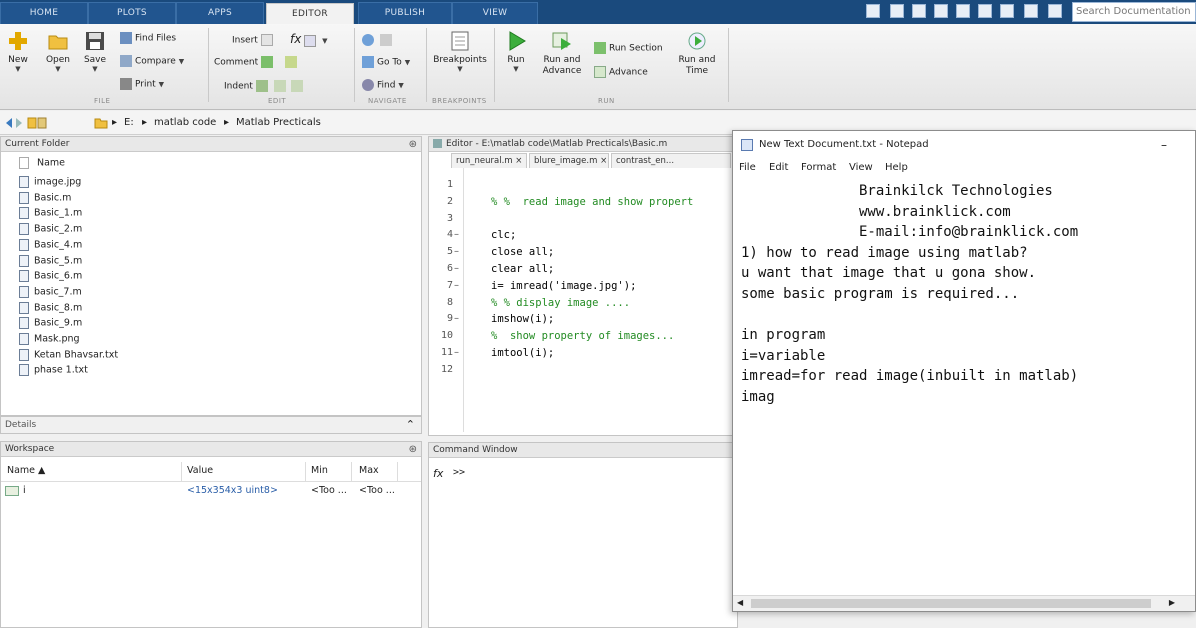 The height and width of the screenshot is (628, 1196). Describe the element at coordinates (919, 11) in the screenshot. I see `quick-access-cut-icon` at that location.